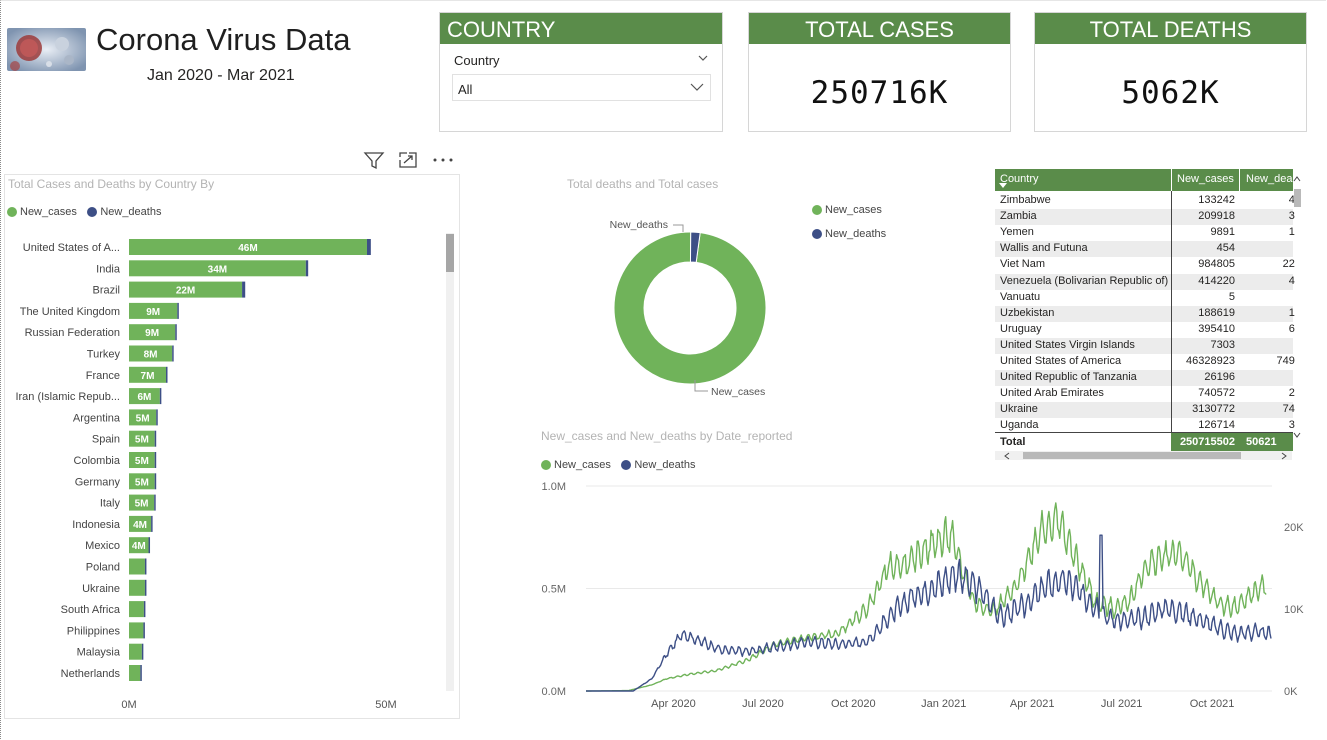  Describe the element at coordinates (104, 355) in the screenshot. I see `bar-category-label: Turkey` at that location.